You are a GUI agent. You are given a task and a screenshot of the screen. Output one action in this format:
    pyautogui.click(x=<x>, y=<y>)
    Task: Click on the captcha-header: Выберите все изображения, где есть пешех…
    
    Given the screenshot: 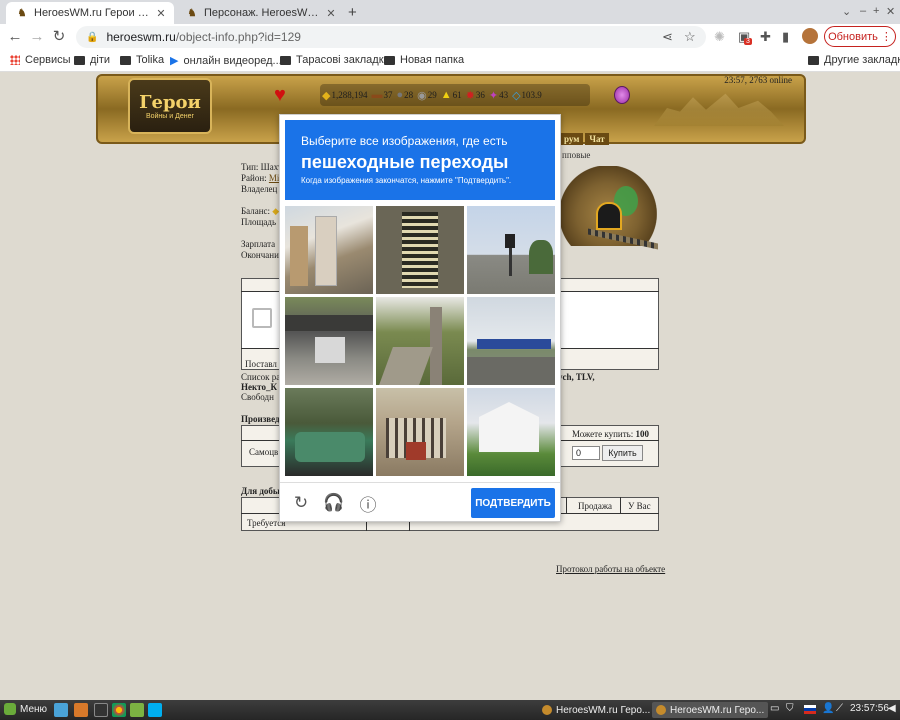 What is the action you would take?
    pyautogui.click(x=420, y=160)
    